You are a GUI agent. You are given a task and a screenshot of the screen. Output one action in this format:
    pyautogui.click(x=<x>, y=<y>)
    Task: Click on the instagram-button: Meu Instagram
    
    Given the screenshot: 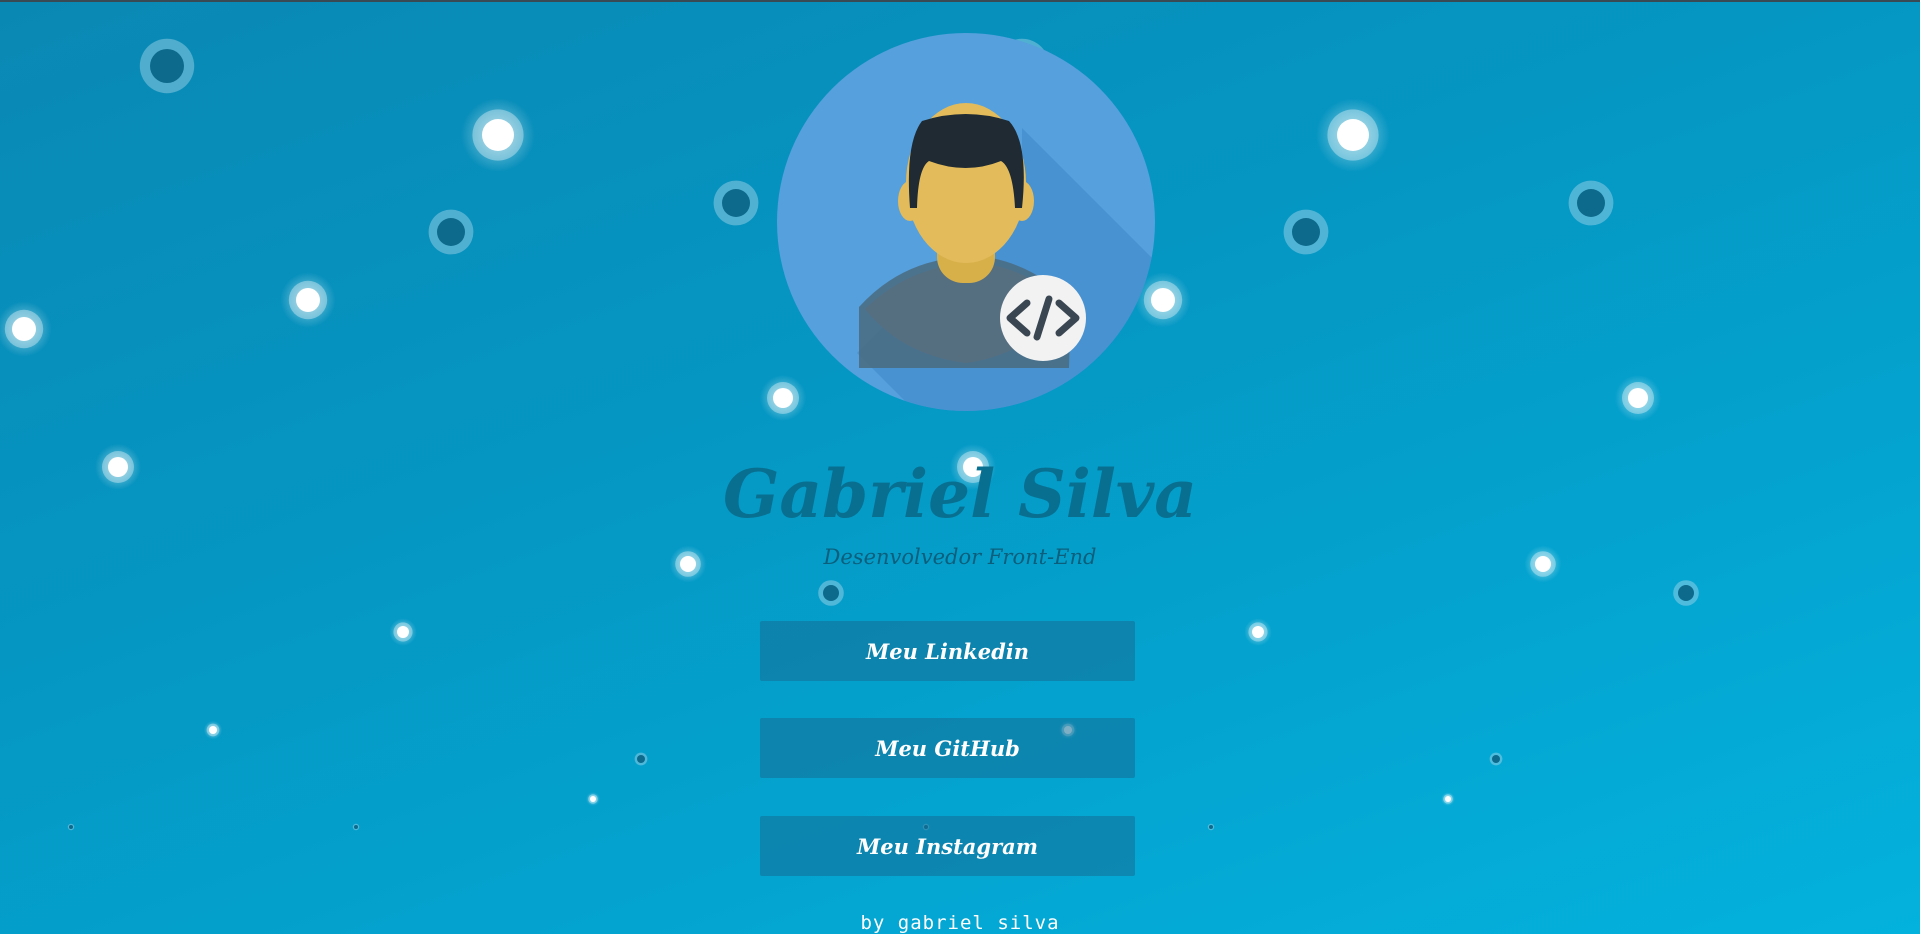 What is the action you would take?
    pyautogui.click(x=947, y=846)
    